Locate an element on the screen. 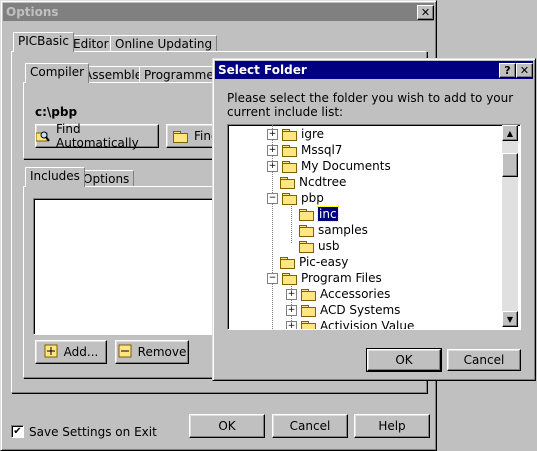 This screenshot has height=451, width=537. tree-node: Pic-easy is located at coordinates (314, 262).